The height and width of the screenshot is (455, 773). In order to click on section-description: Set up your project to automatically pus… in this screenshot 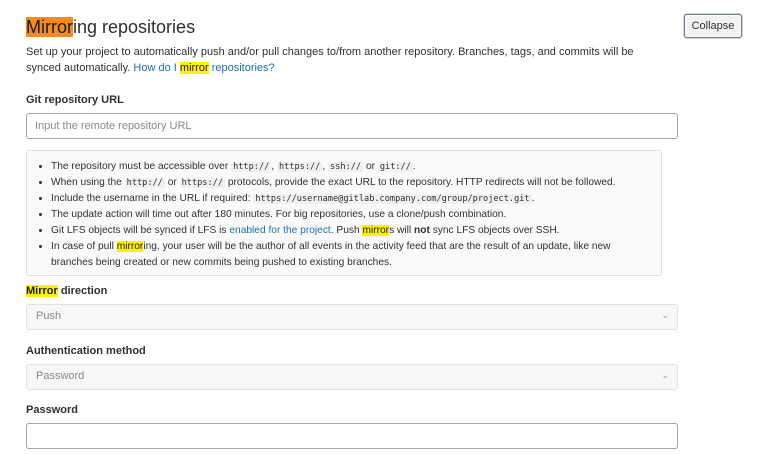, I will do `click(346, 60)`.